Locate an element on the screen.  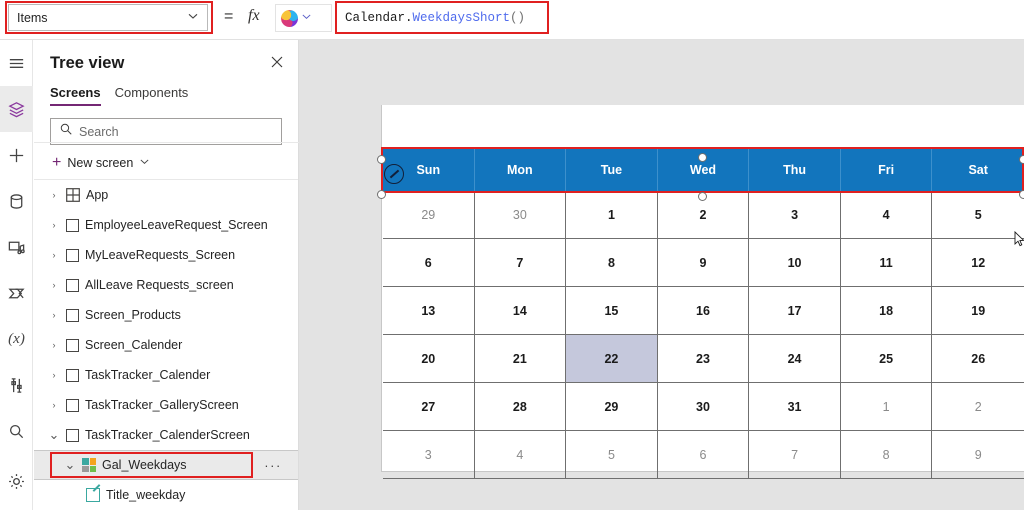
calendar-day-cell: 28 is located at coordinates (520, 407).